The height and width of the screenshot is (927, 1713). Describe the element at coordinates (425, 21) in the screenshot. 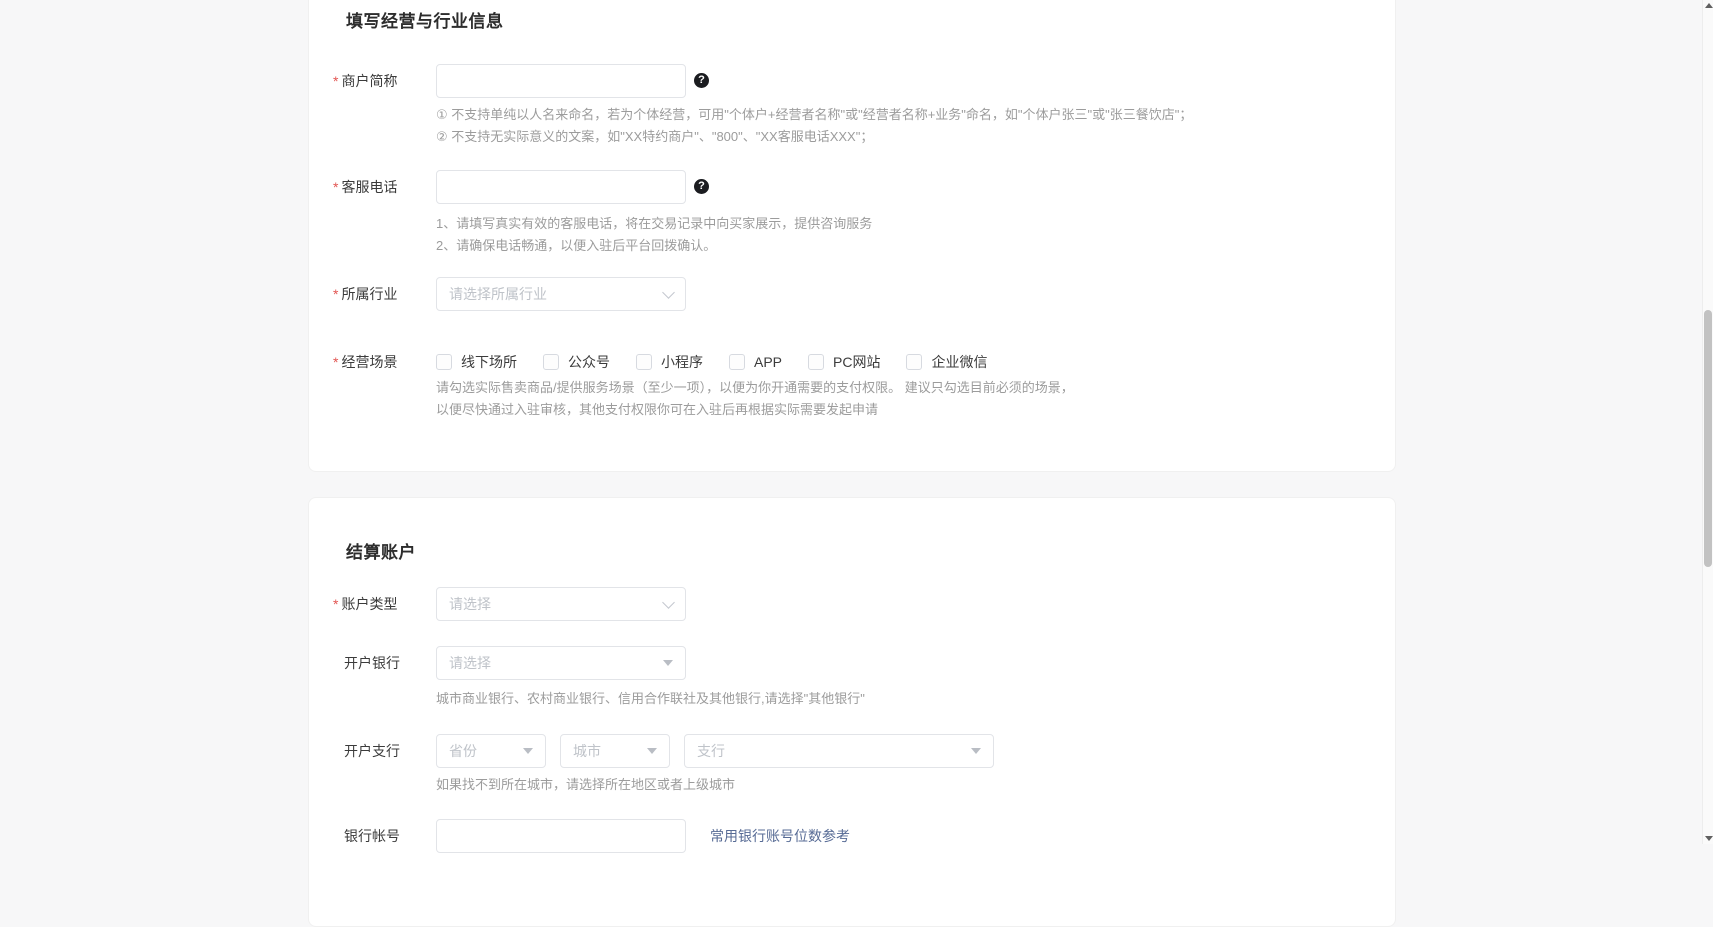

I see `business-section-title: 填写经营与行业信息` at that location.